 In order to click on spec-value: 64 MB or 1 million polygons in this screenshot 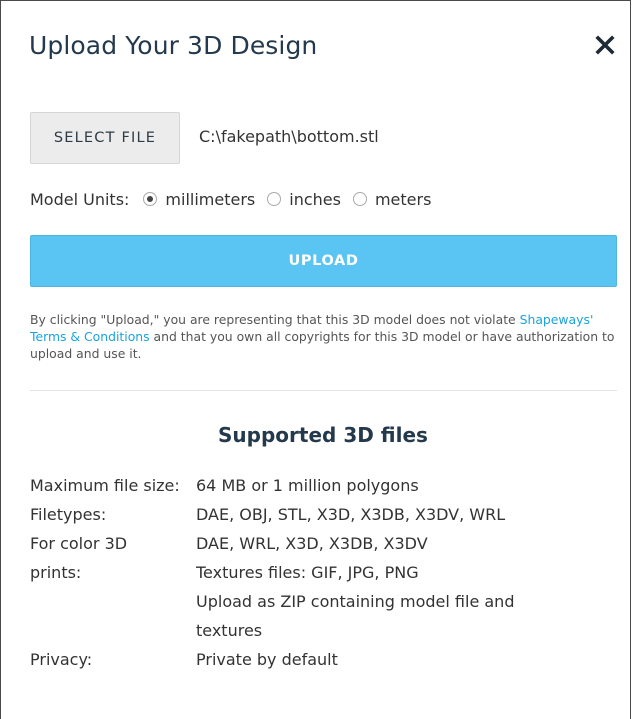, I will do `click(307, 485)`.